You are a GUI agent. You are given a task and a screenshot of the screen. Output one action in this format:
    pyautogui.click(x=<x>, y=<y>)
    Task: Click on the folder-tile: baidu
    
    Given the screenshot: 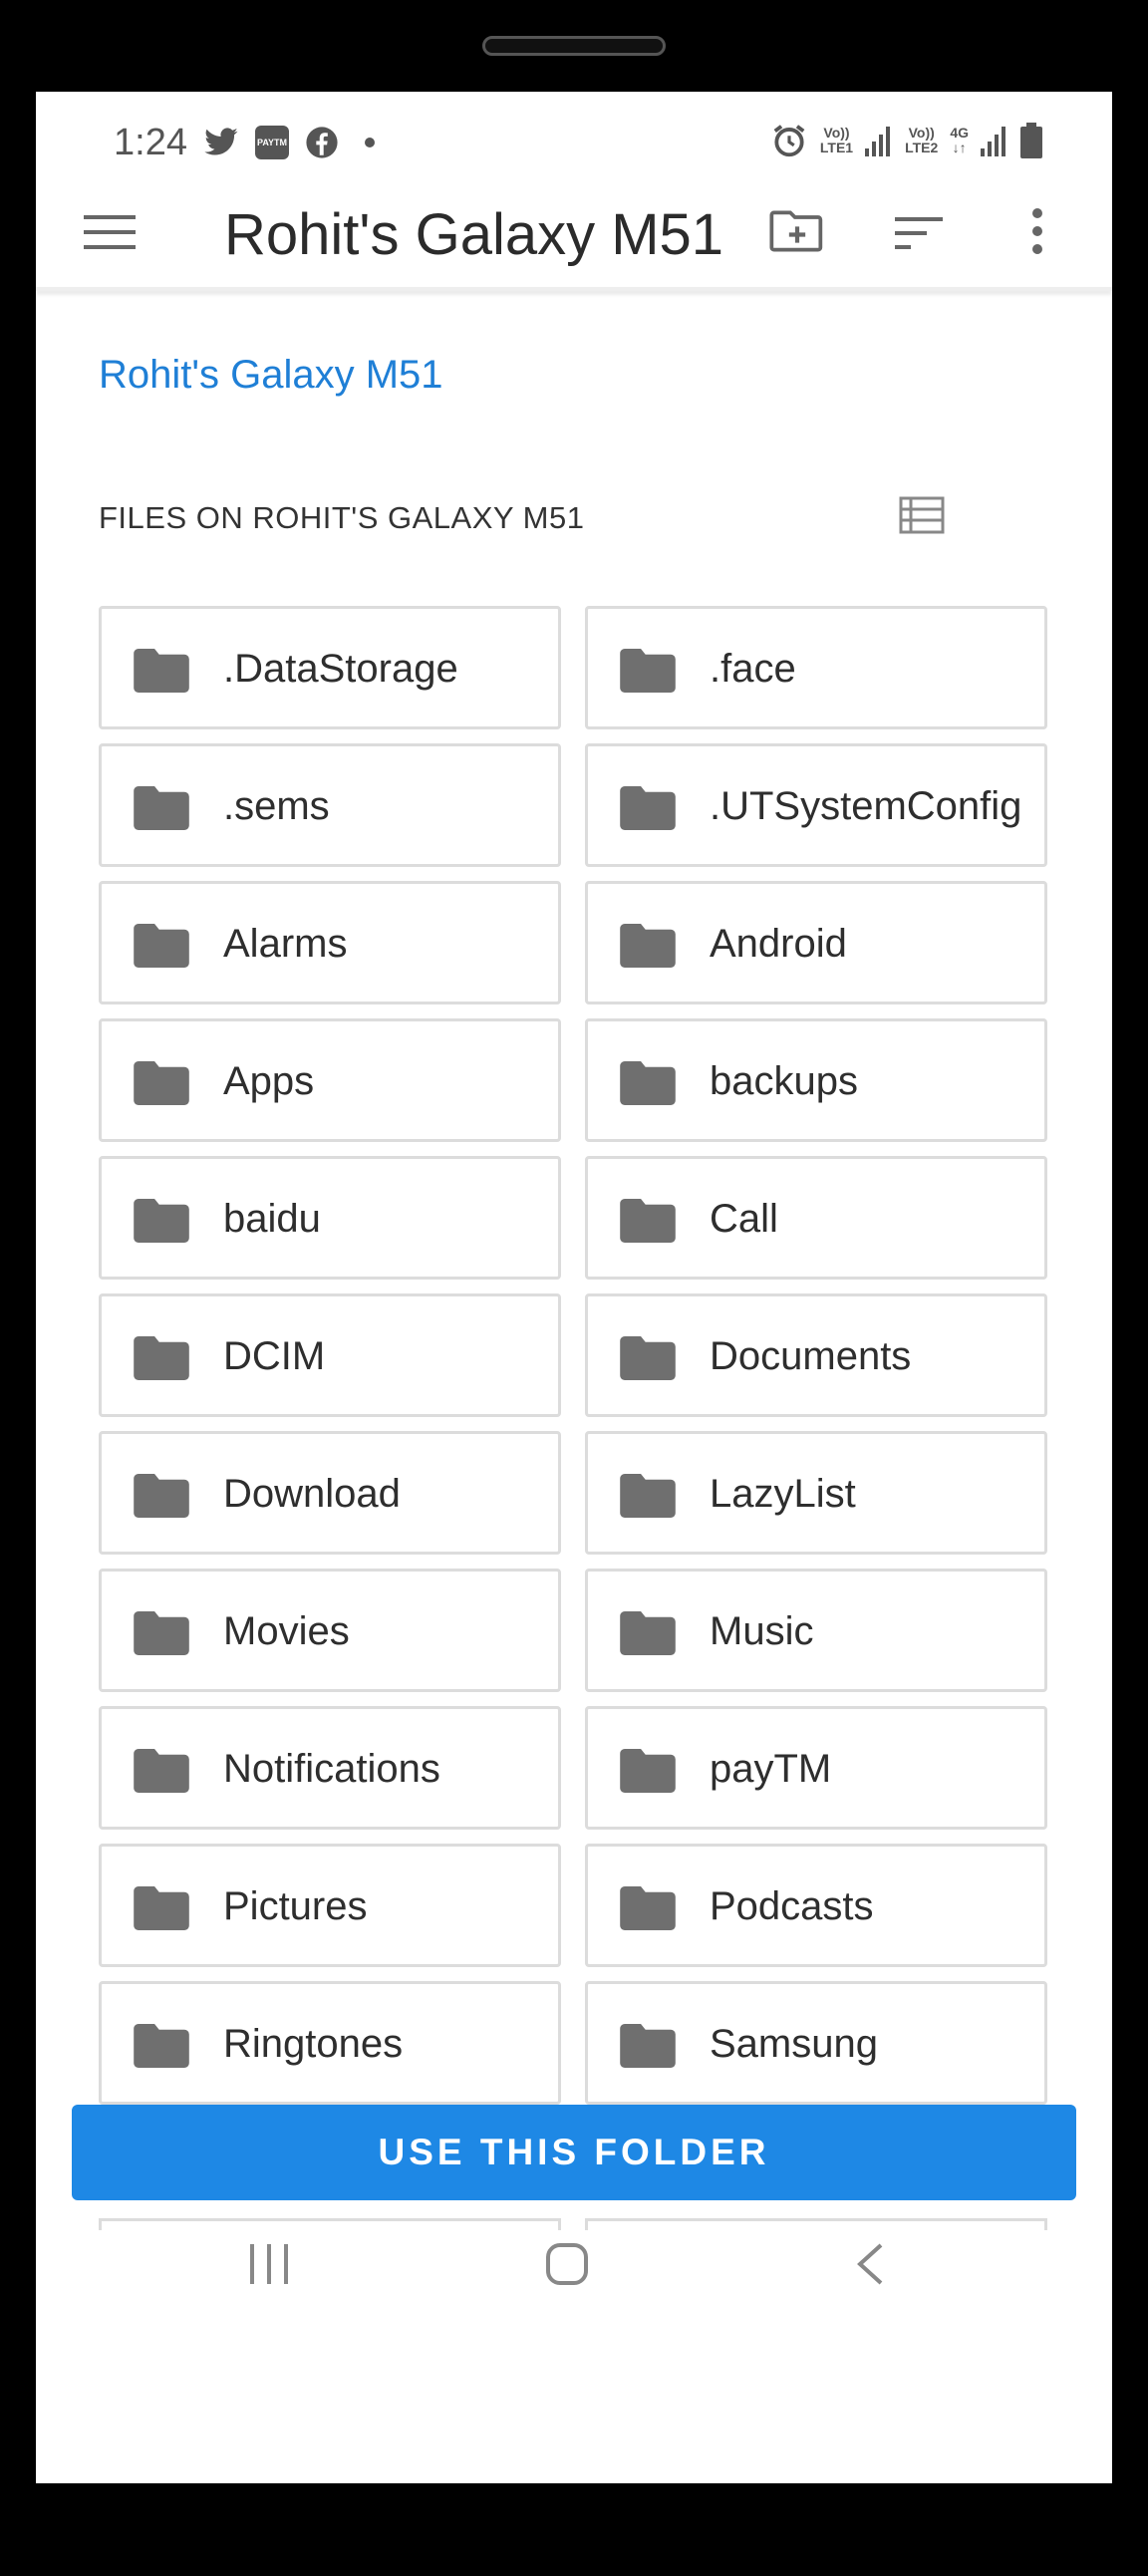 What is the action you would take?
    pyautogui.click(x=330, y=1218)
    